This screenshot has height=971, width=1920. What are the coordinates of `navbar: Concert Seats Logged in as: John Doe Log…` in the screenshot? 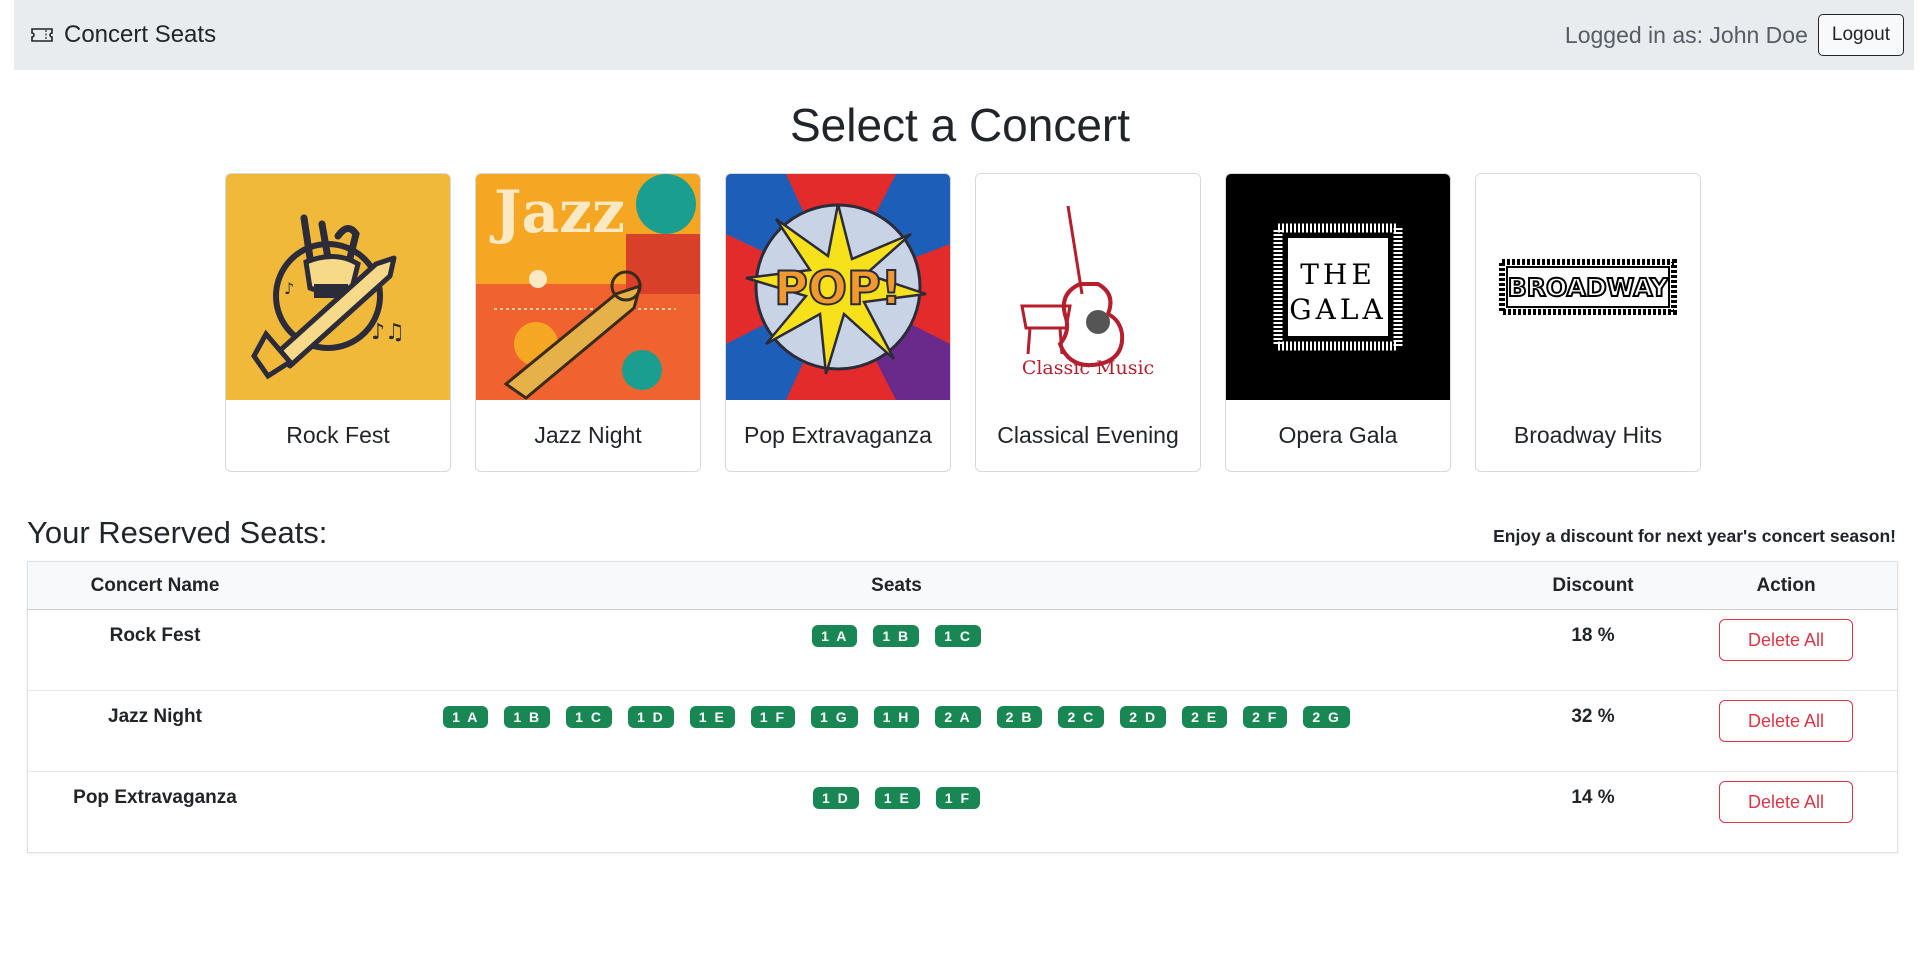 It's located at (964, 35).